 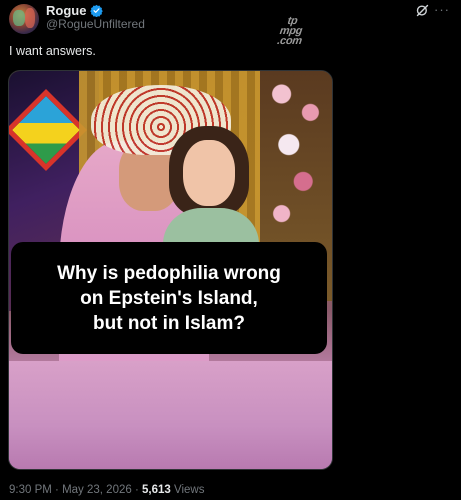 What do you see at coordinates (97, 490) in the screenshot?
I see `tweet-date: May 23, 2026` at bounding box center [97, 490].